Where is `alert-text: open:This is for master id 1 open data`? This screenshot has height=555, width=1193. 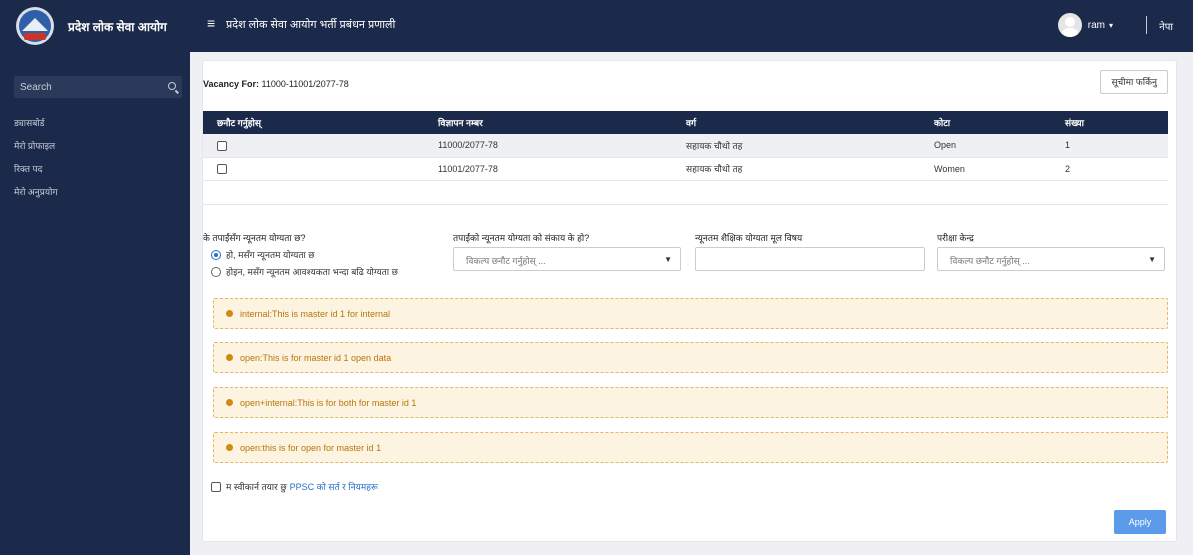
alert-text: open:This is for master id 1 open data is located at coordinates (316, 358).